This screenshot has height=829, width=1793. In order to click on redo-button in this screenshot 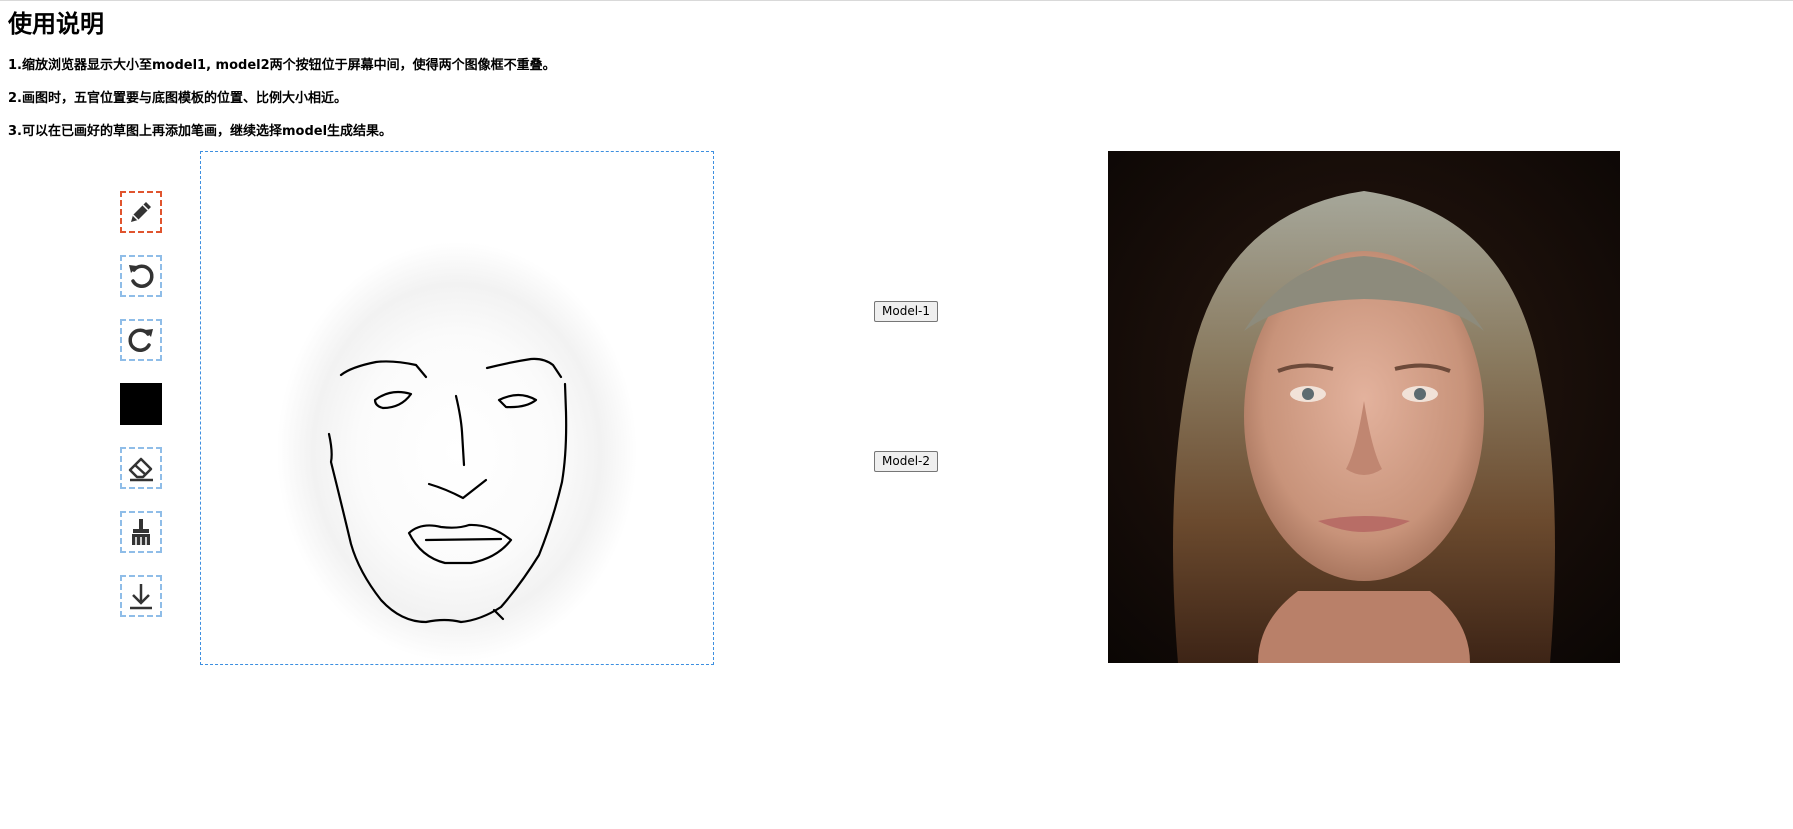, I will do `click(141, 340)`.